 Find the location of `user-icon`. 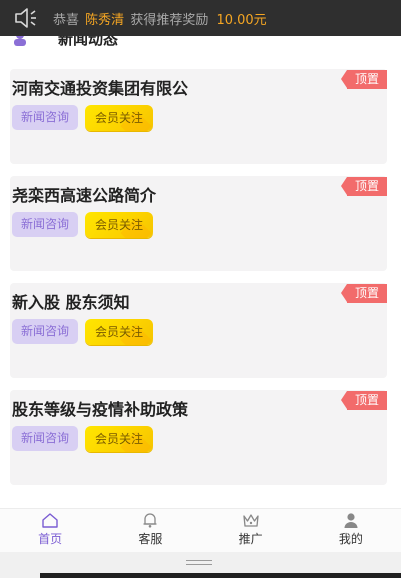

user-icon is located at coordinates (351, 520).